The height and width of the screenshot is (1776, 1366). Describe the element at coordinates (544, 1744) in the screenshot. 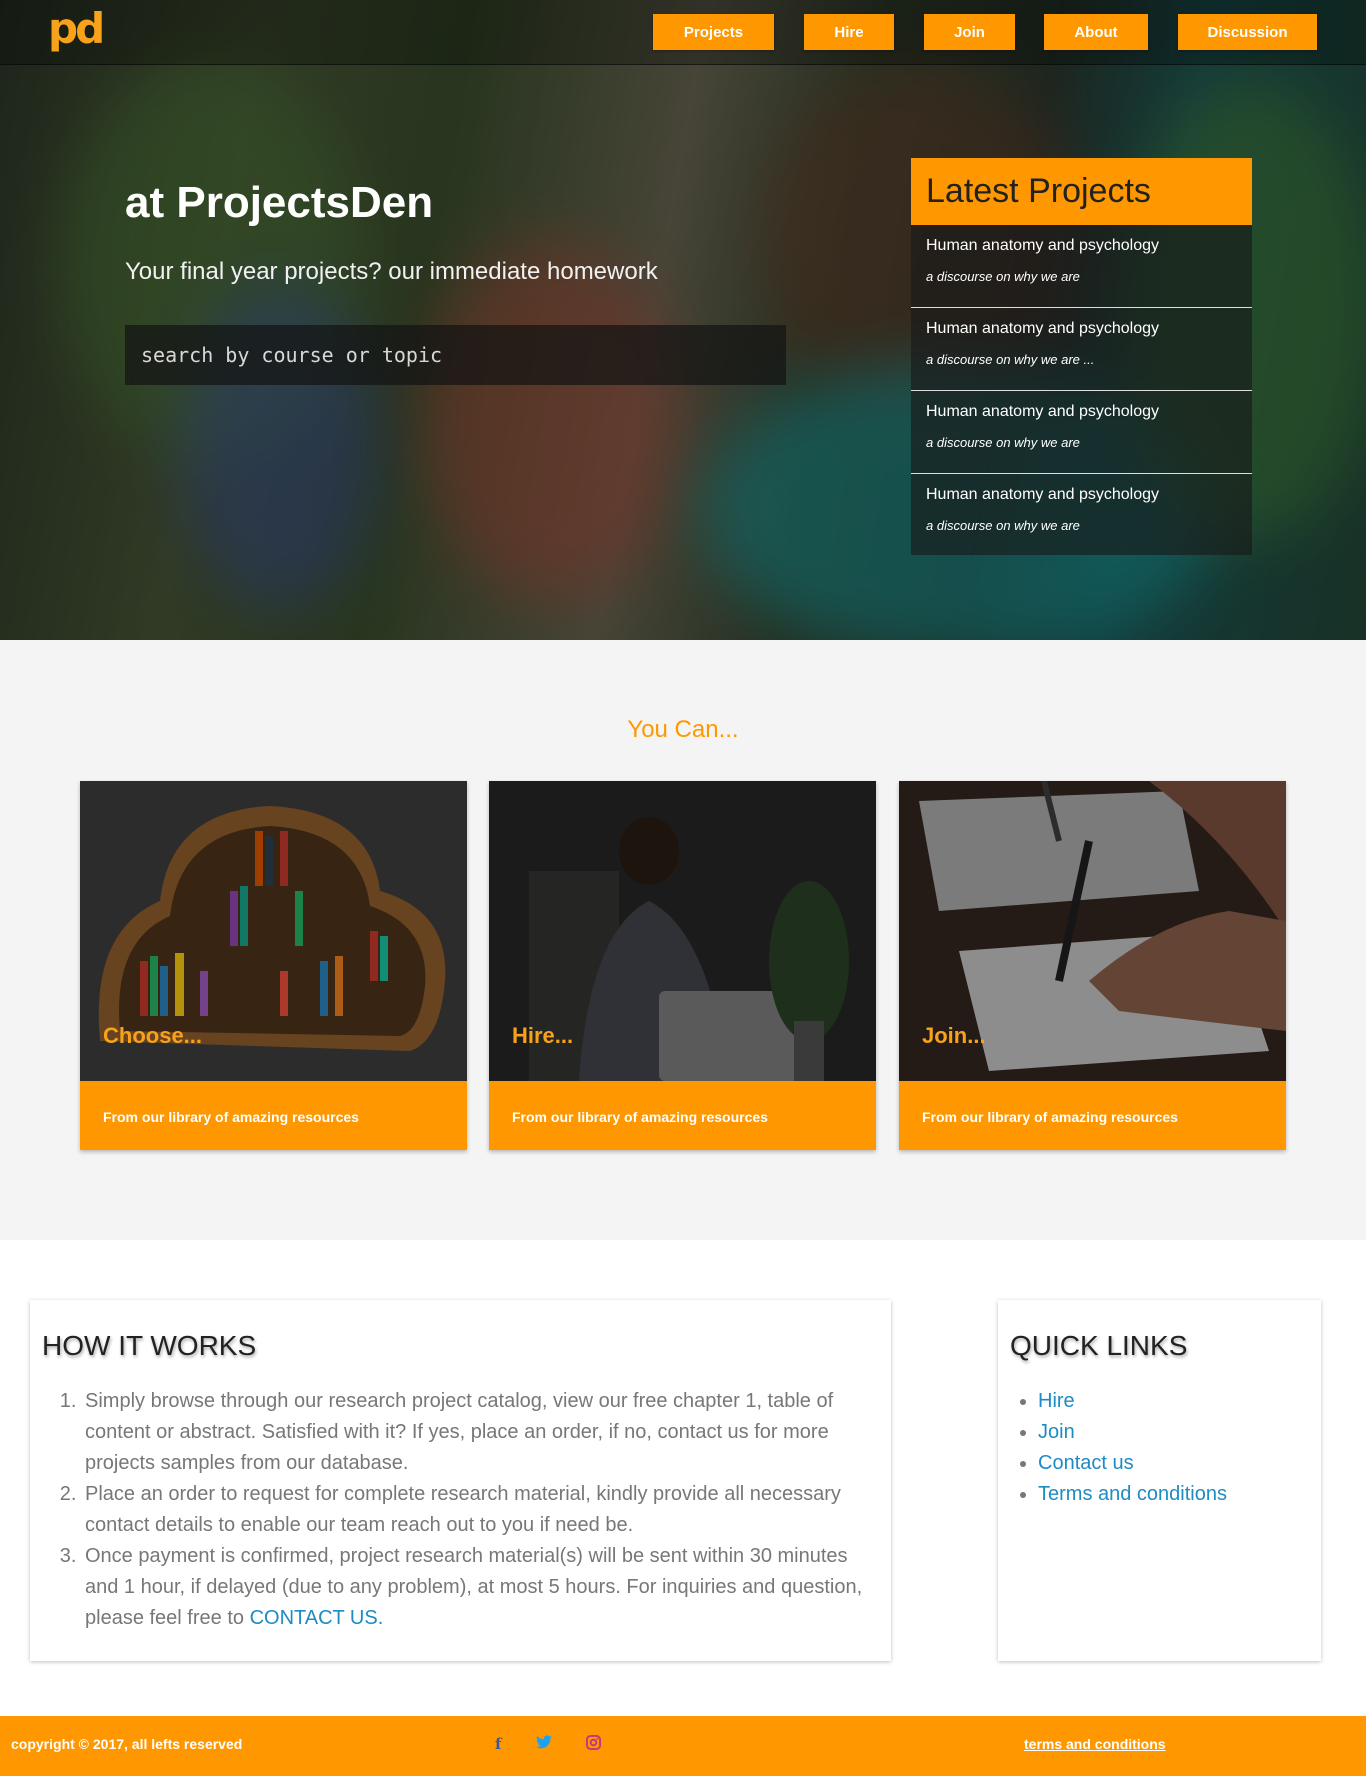

I see `twitter-icon` at that location.